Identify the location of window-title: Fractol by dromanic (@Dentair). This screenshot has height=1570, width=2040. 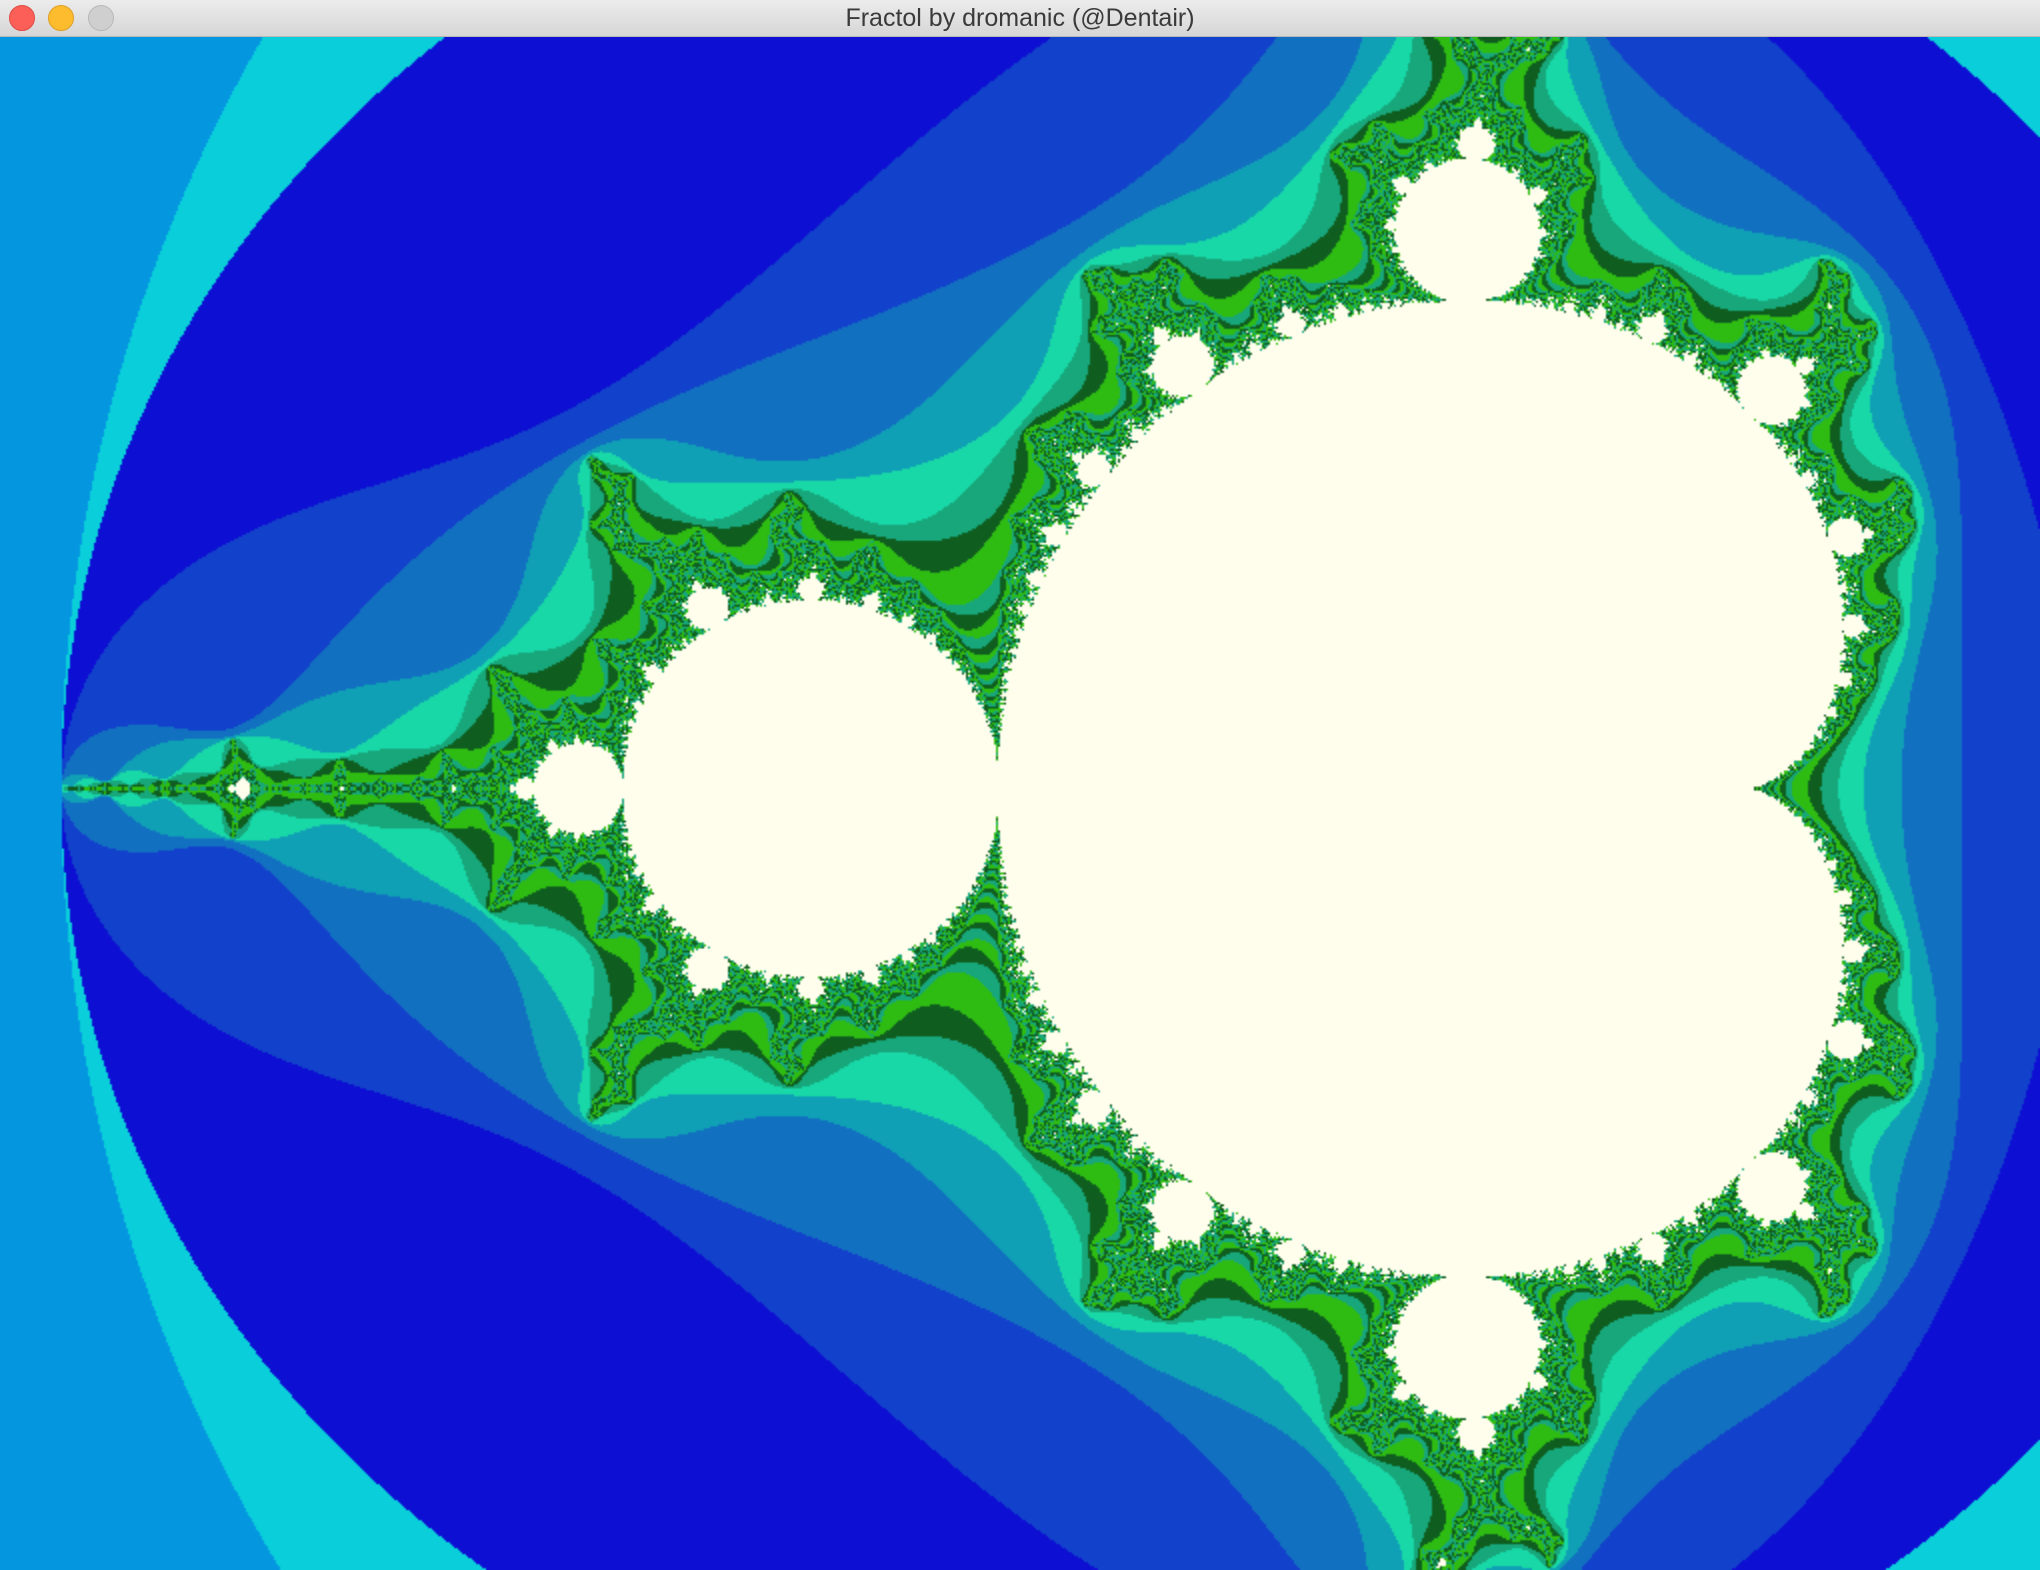
(1020, 18).